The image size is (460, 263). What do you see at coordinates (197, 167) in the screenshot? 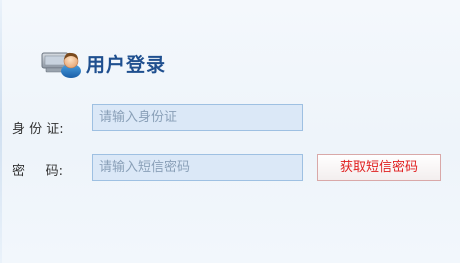
I see `sms-code-input` at bounding box center [197, 167].